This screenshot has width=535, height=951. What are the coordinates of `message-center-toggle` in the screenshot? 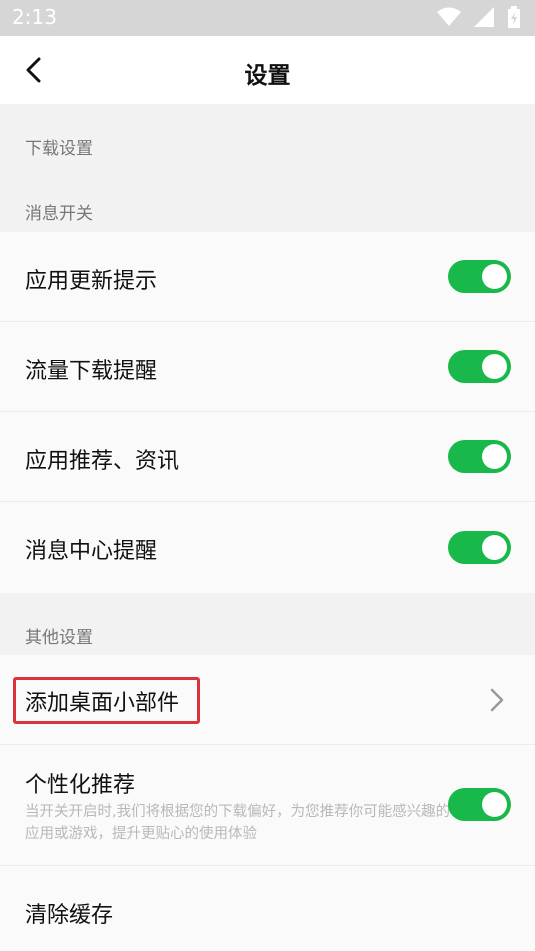 It's located at (479, 547).